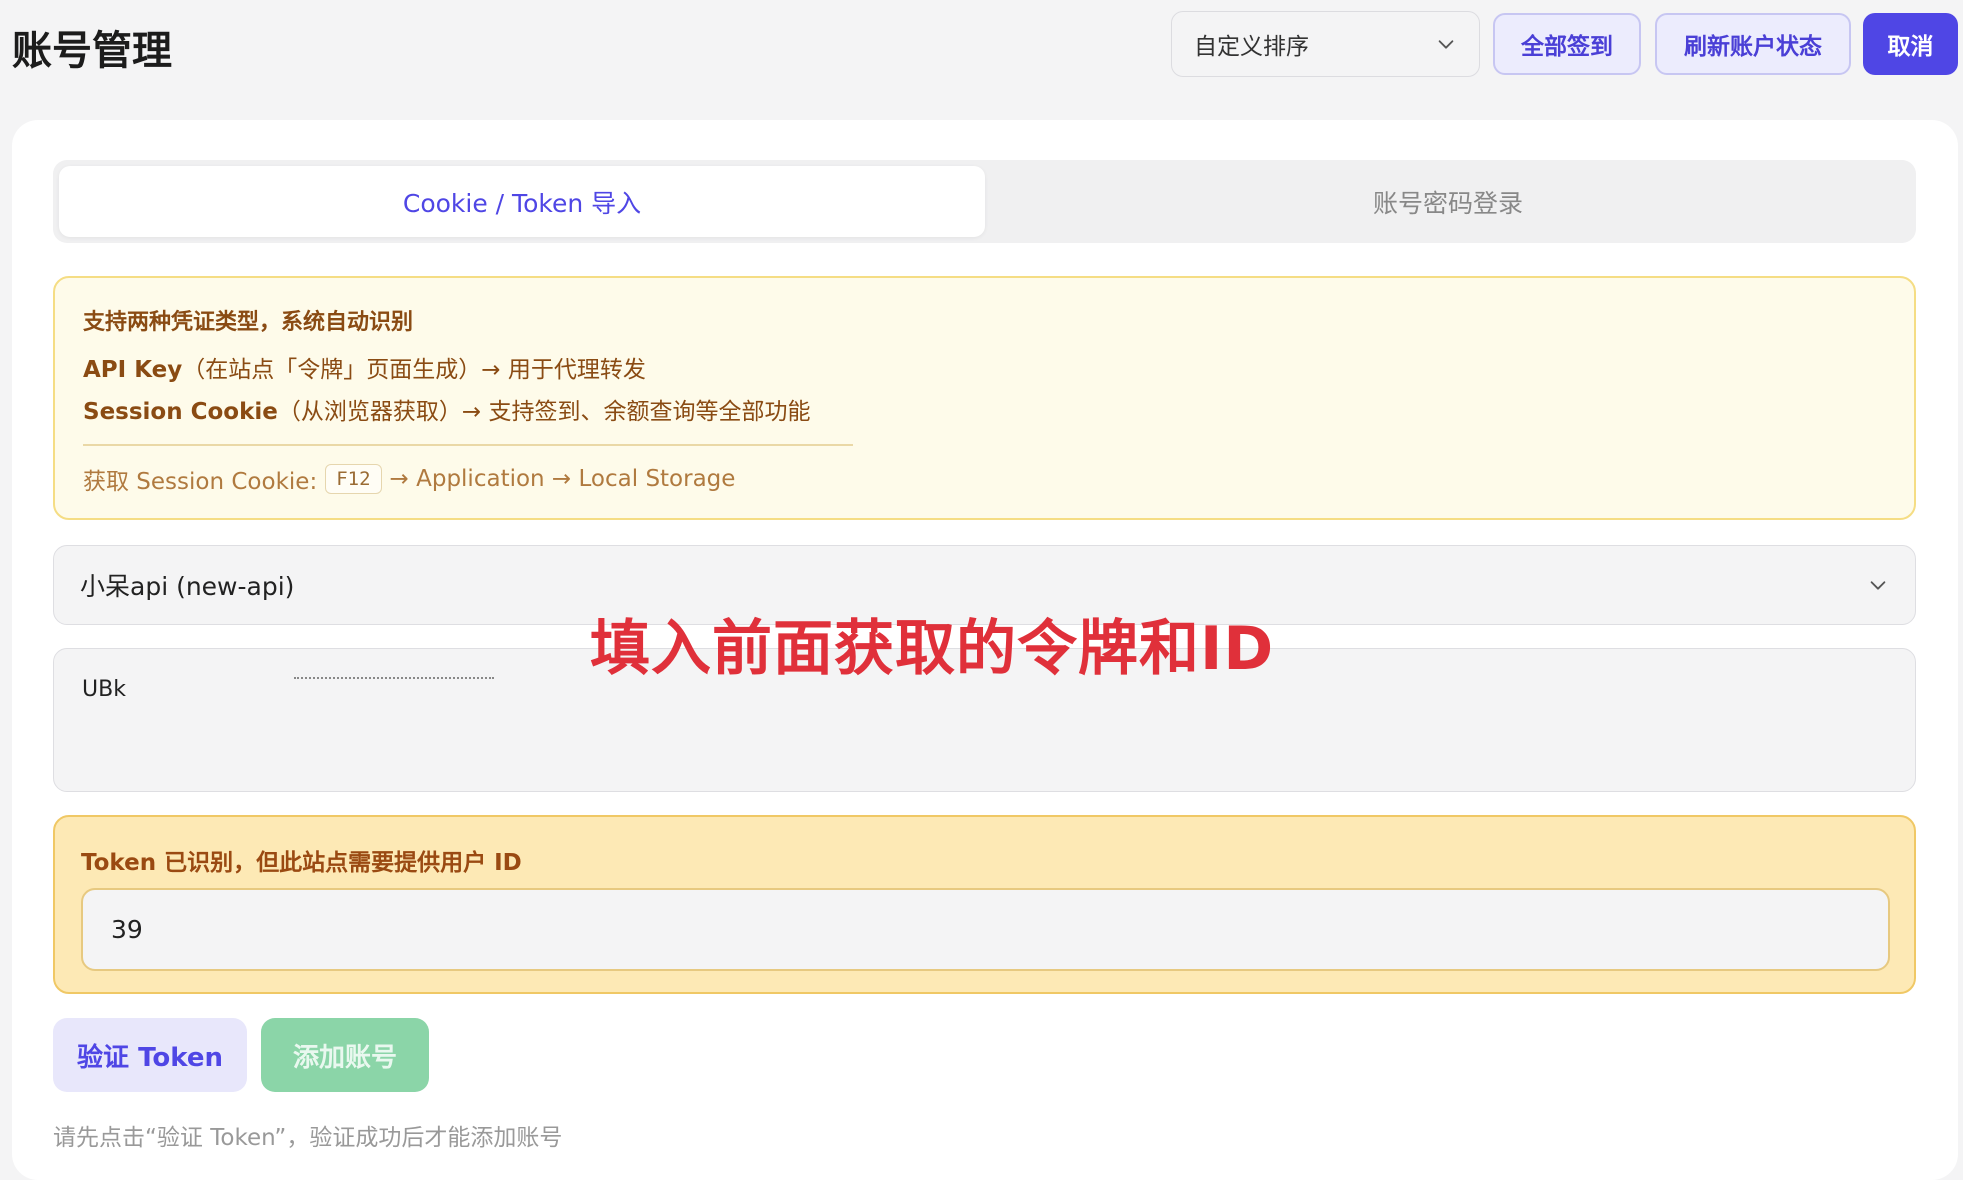 The width and height of the screenshot is (1963, 1180). What do you see at coordinates (522, 201) in the screenshot?
I see `tab-cookie-token: Cookie / Token 导入` at bounding box center [522, 201].